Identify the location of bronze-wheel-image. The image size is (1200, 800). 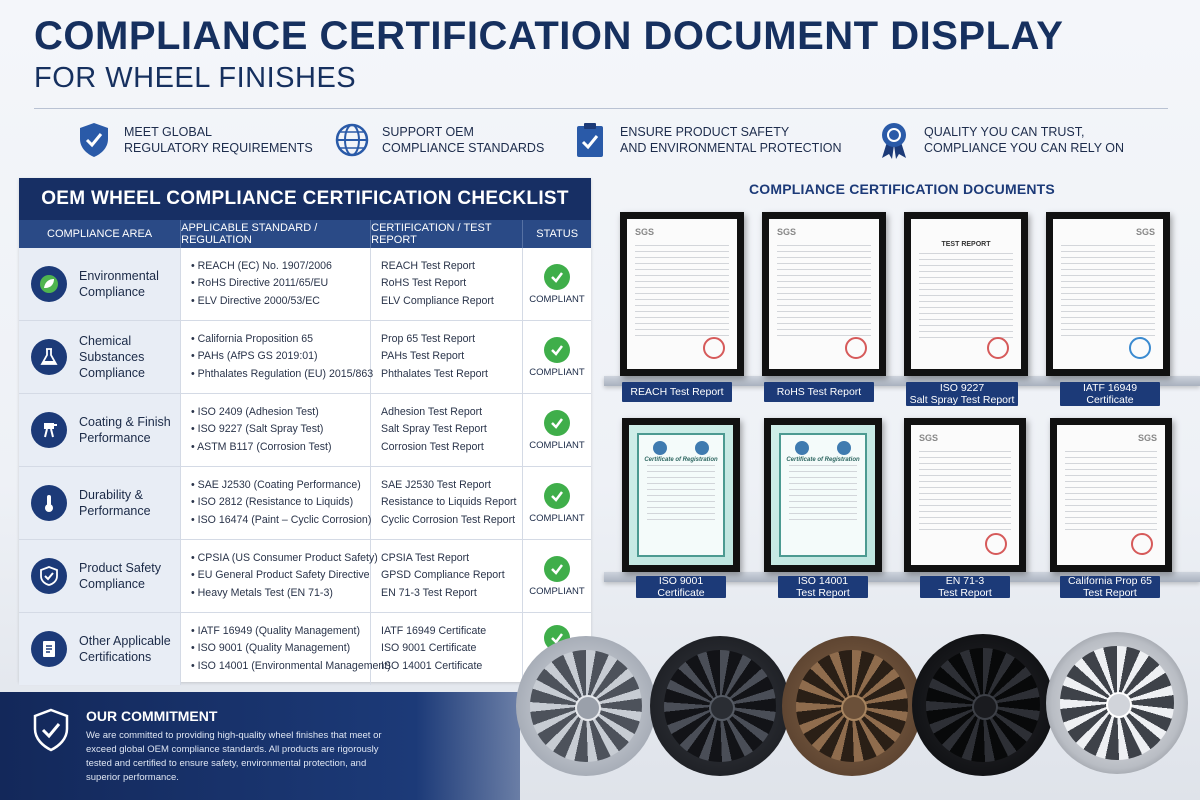
(852, 706).